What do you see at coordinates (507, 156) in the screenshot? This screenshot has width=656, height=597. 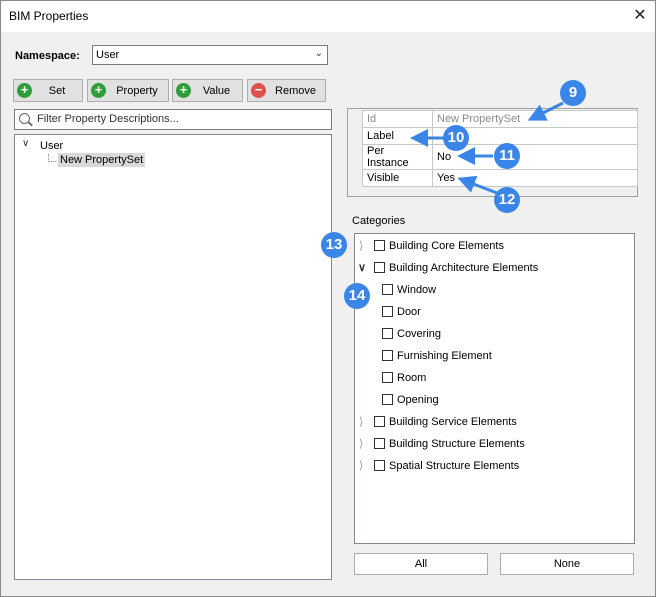 I see `callout-badge-11: 11` at bounding box center [507, 156].